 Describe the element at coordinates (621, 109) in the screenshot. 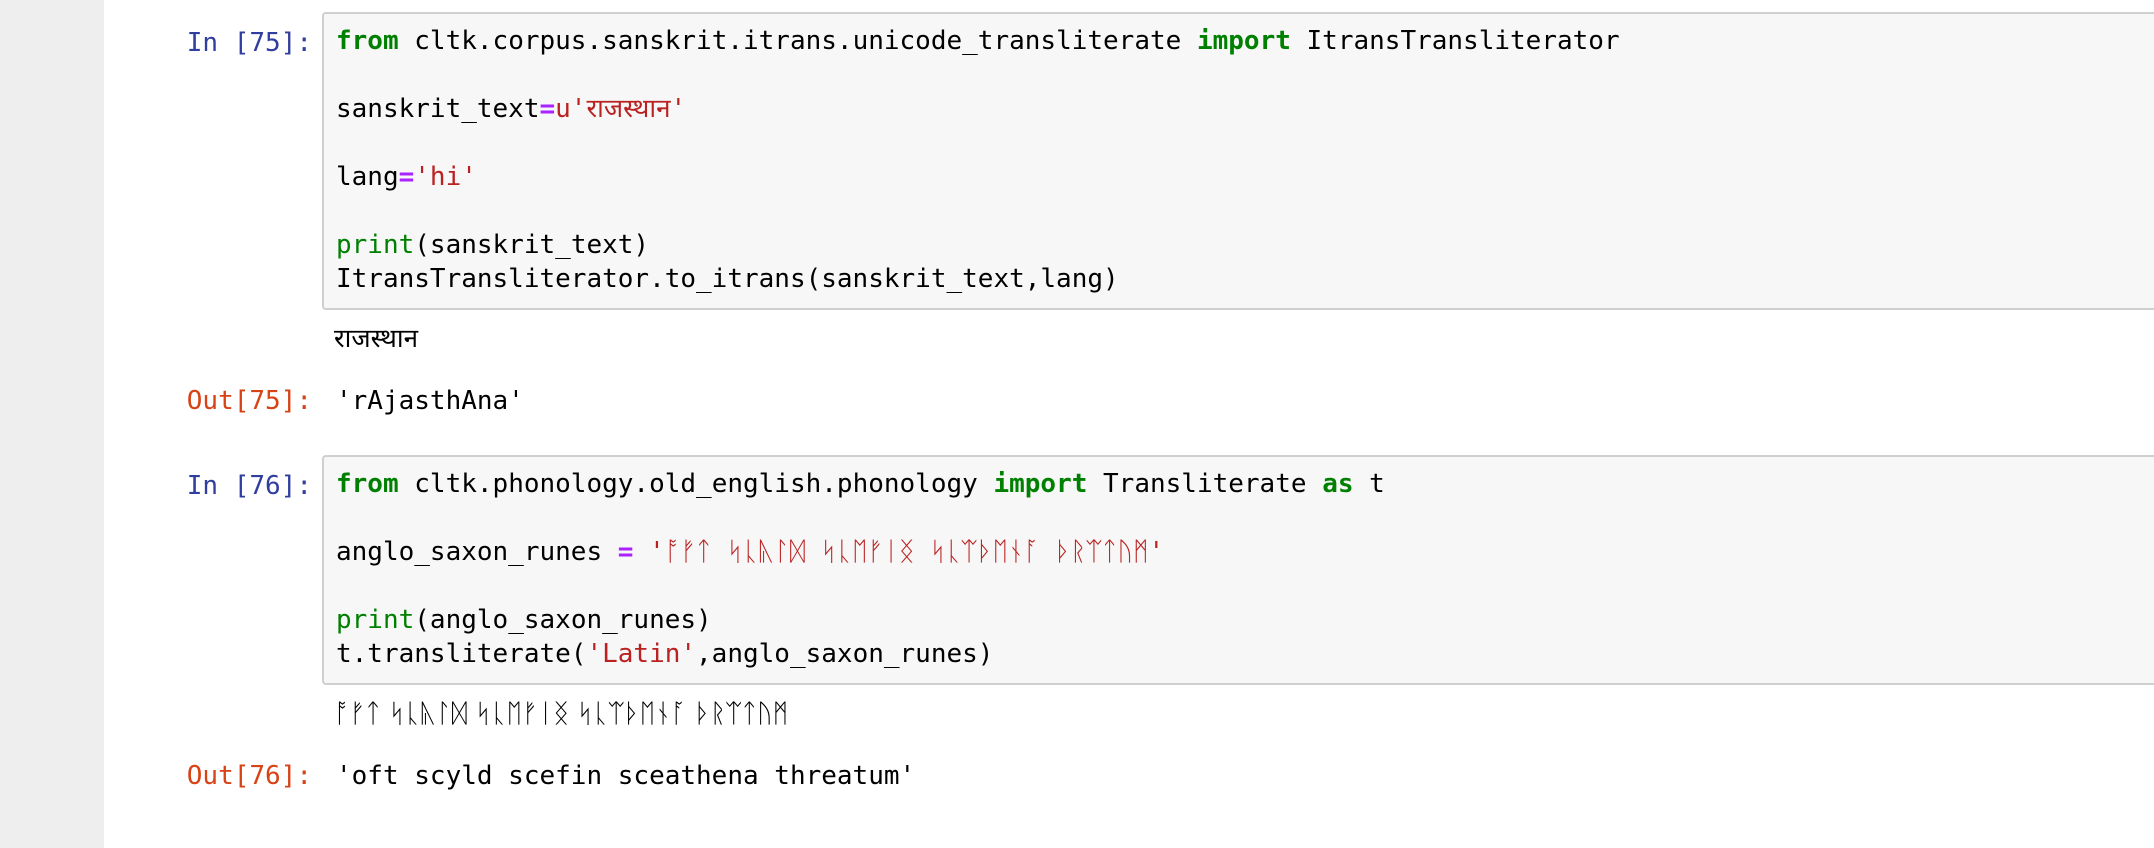

I see `string-literal: u'राजस्थान'` at that location.